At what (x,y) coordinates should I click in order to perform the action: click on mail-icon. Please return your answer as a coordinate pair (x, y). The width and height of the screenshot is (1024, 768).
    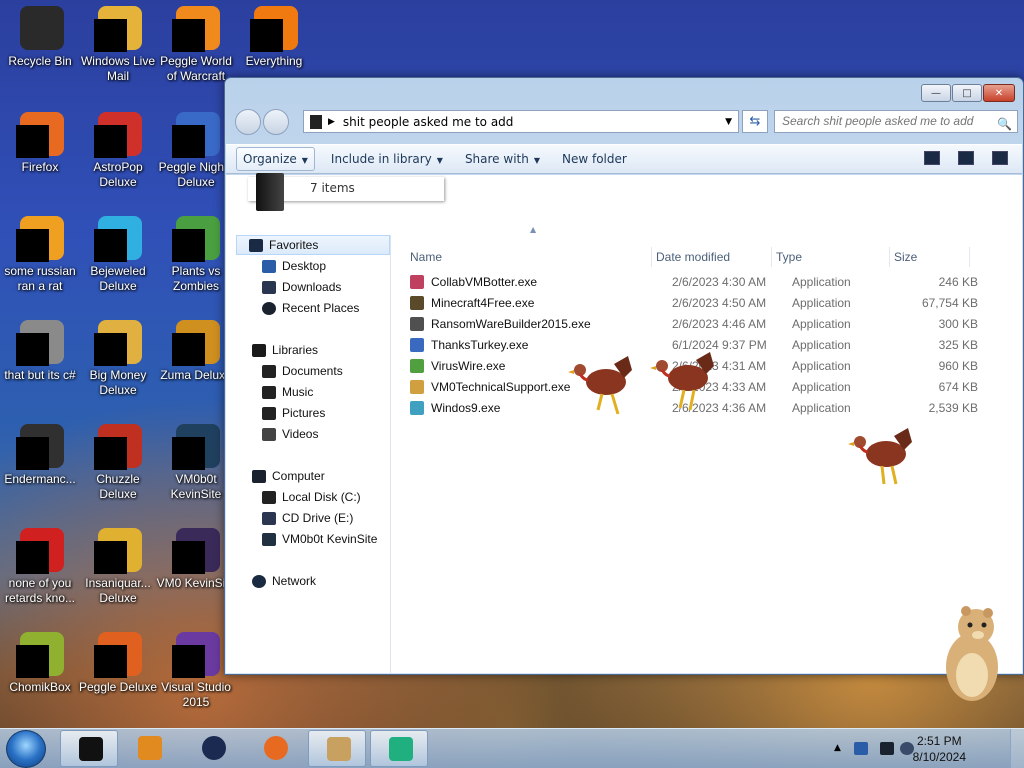
    Looking at the image, I should click on (118, 28).